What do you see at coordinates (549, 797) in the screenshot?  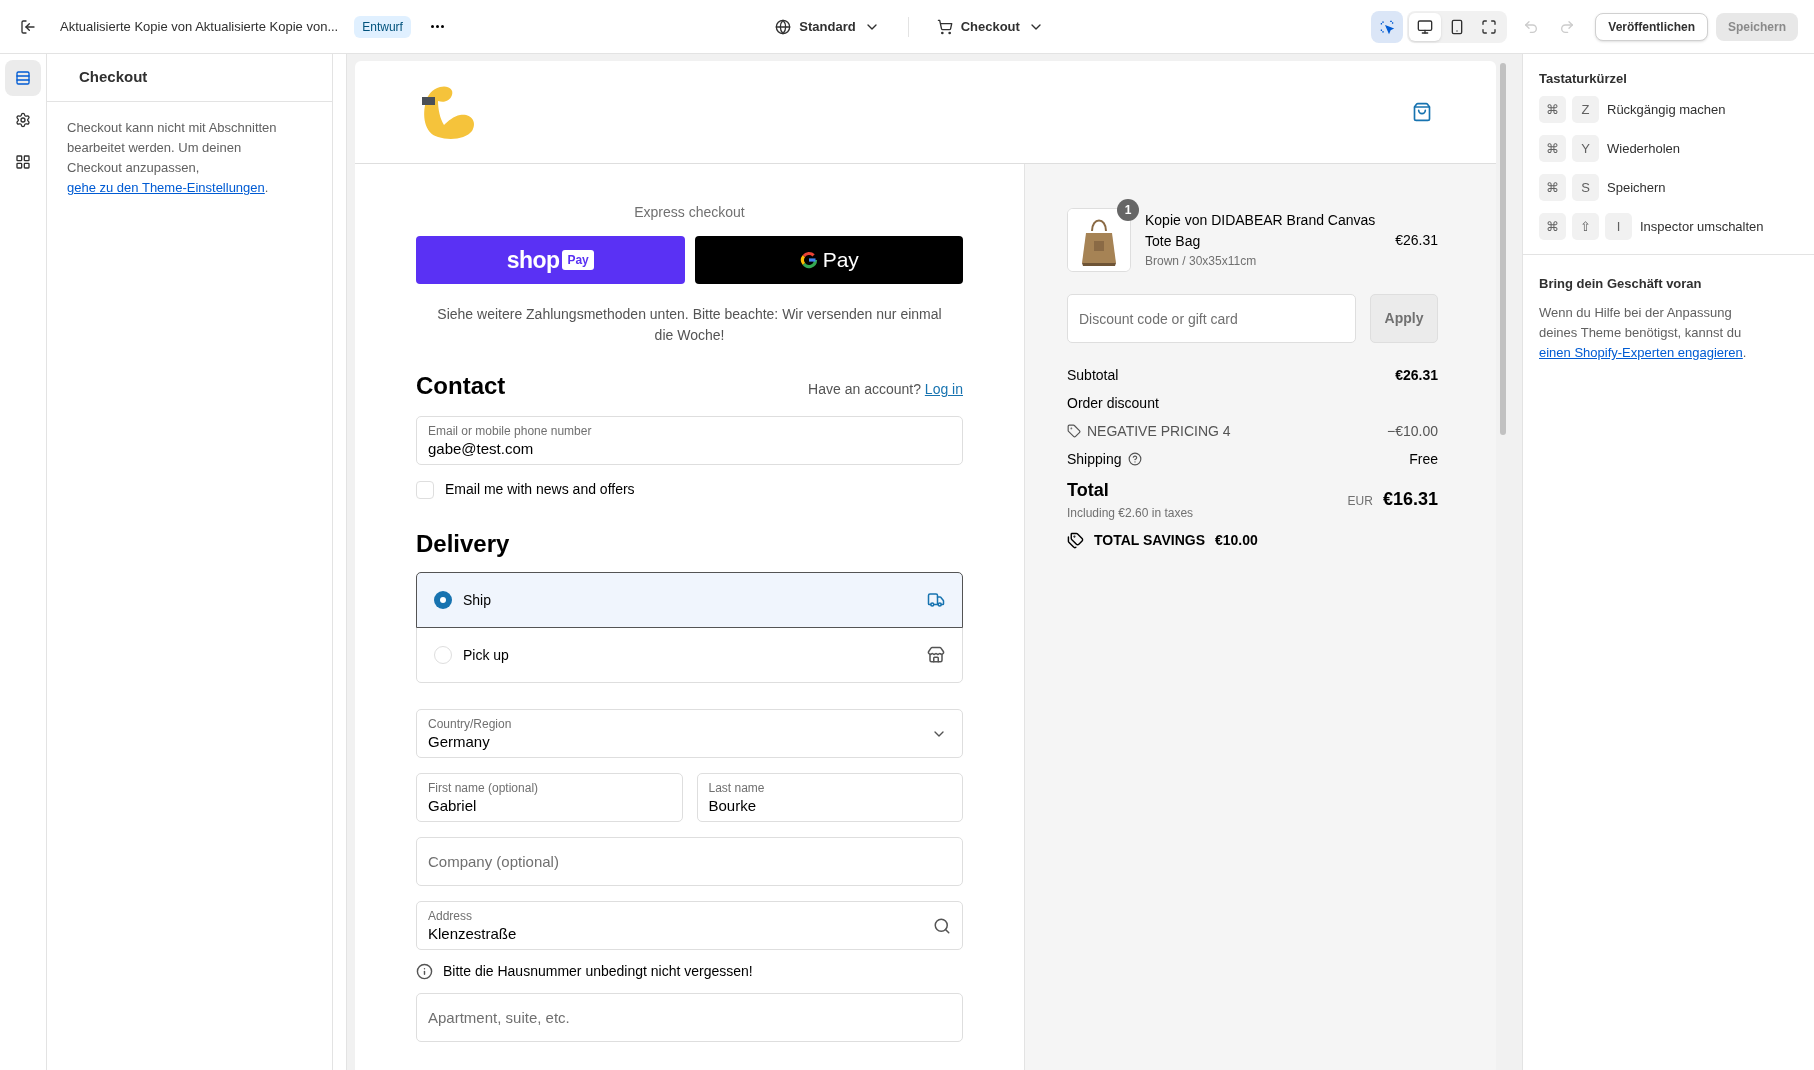 I see `name-field: First name (optional) Gabriel` at bounding box center [549, 797].